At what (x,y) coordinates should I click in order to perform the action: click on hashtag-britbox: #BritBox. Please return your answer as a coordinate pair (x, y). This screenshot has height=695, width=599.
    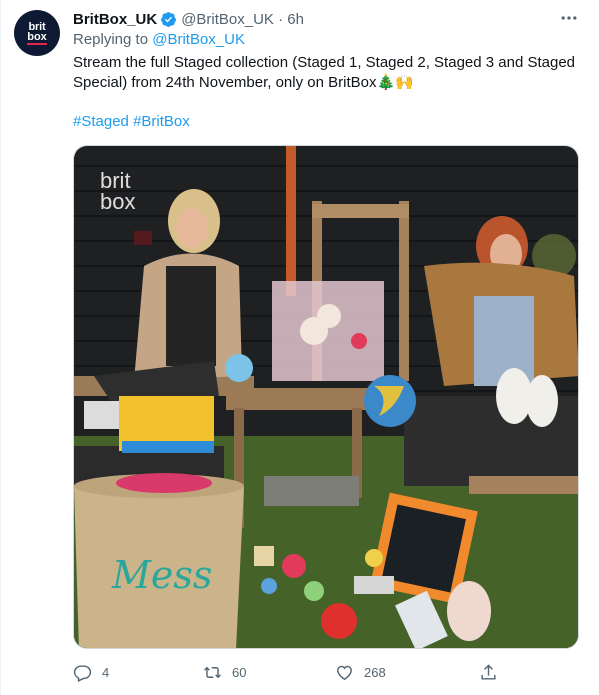
    Looking at the image, I should click on (161, 121).